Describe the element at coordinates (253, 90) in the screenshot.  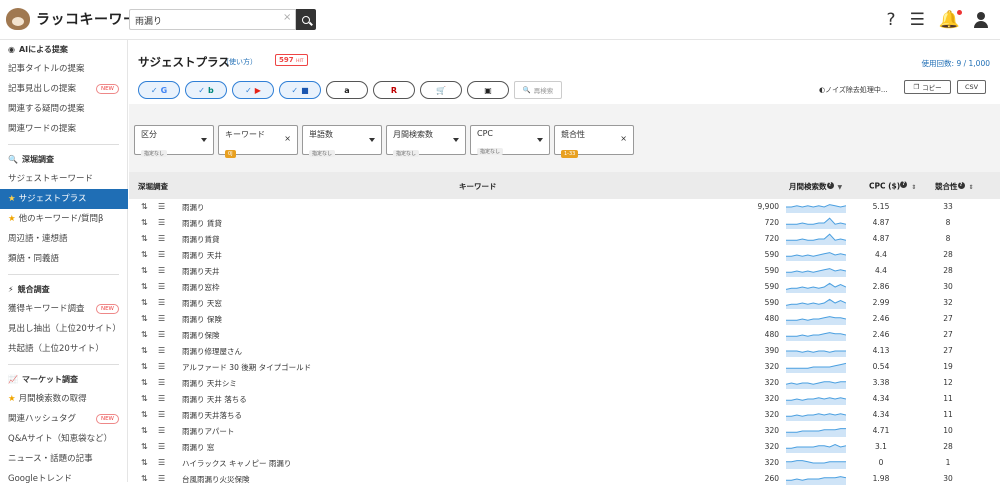
I see `engine-youtube-toggle: ✓ ▶` at that location.